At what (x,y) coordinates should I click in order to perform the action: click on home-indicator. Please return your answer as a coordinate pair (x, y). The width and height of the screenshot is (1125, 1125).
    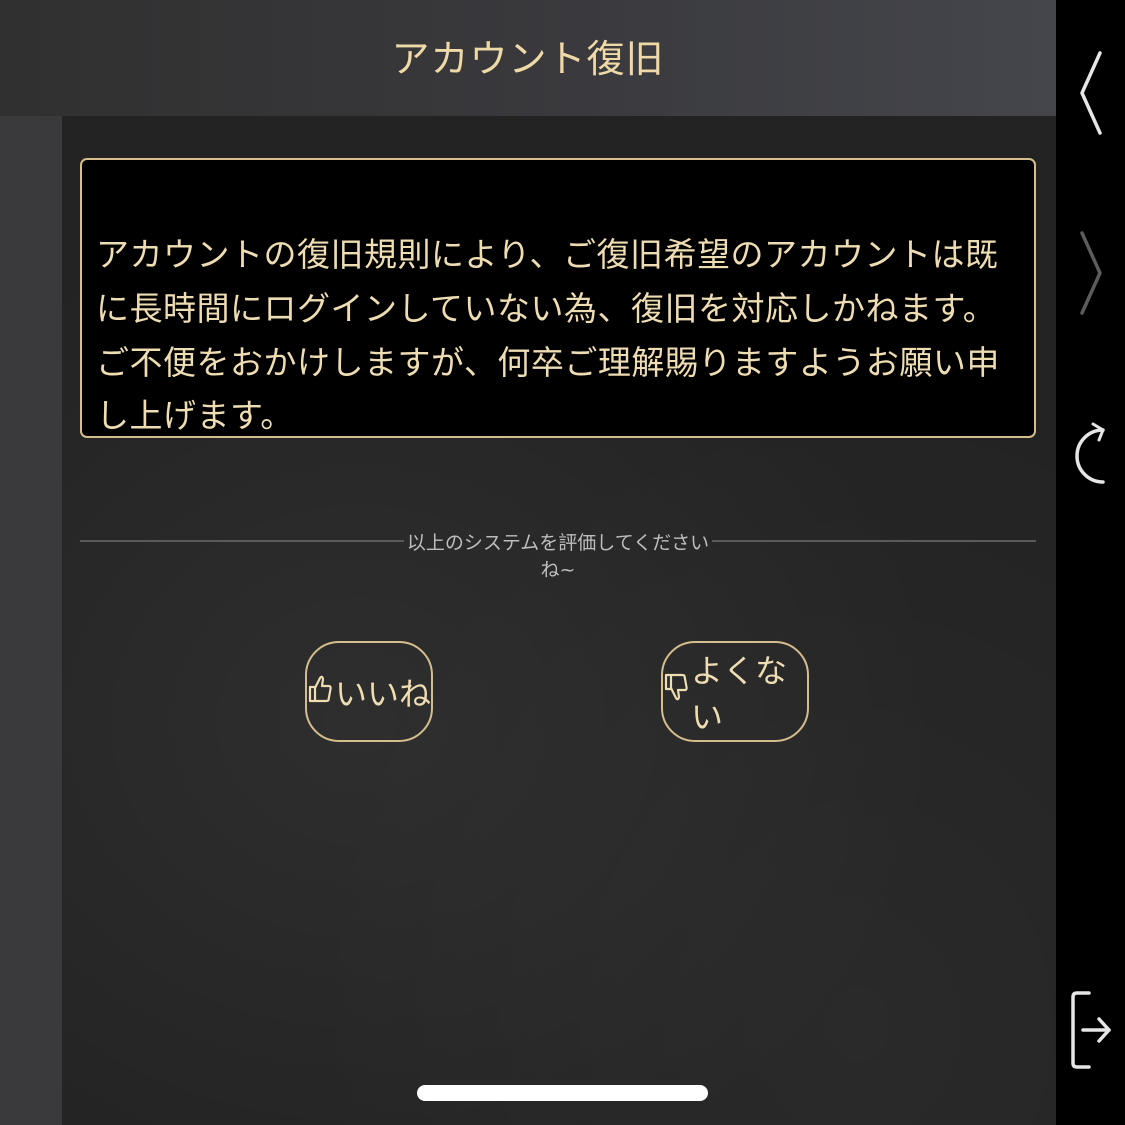
    Looking at the image, I should click on (562, 1093).